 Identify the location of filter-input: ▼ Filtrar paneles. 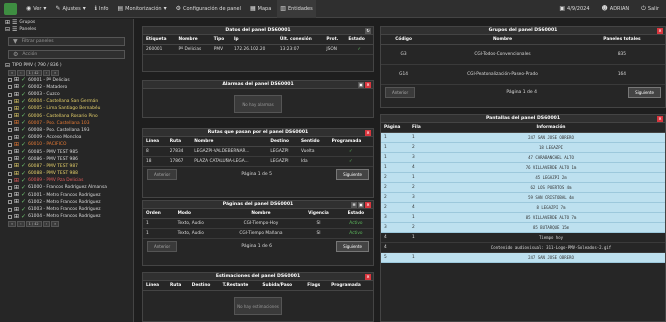
(66, 42).